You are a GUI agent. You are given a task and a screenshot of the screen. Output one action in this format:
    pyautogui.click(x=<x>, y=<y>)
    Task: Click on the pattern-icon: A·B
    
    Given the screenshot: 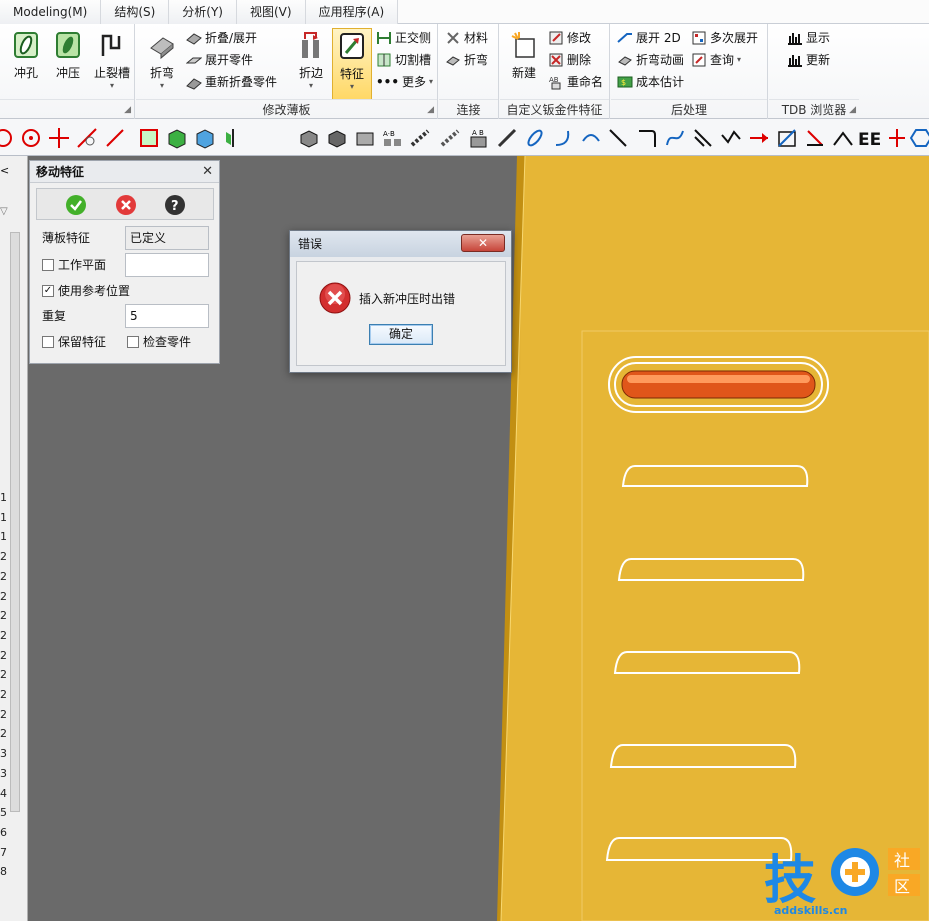 What is the action you would take?
    pyautogui.click(x=393, y=138)
    